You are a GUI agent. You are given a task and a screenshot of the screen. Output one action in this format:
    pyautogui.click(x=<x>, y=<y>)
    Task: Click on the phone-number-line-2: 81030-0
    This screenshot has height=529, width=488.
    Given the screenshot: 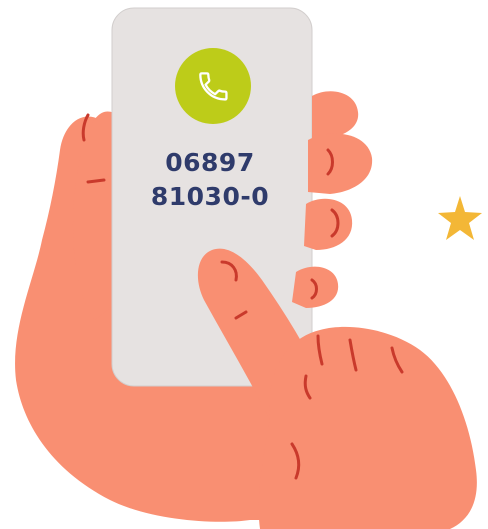 What is the action you would take?
    pyautogui.click(x=210, y=196)
    